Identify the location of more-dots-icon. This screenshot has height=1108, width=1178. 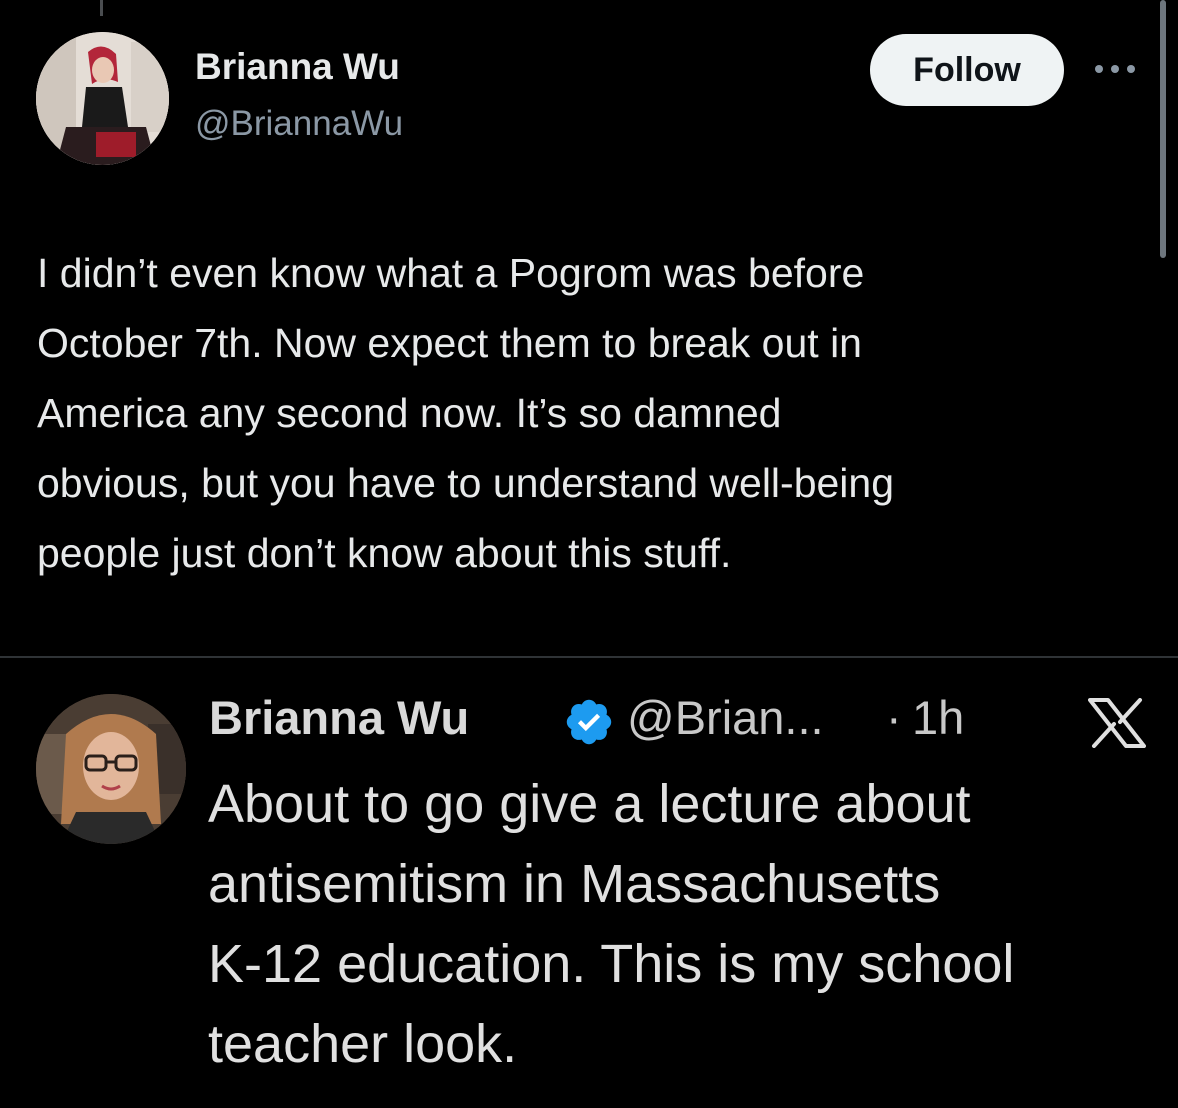
(1115, 69).